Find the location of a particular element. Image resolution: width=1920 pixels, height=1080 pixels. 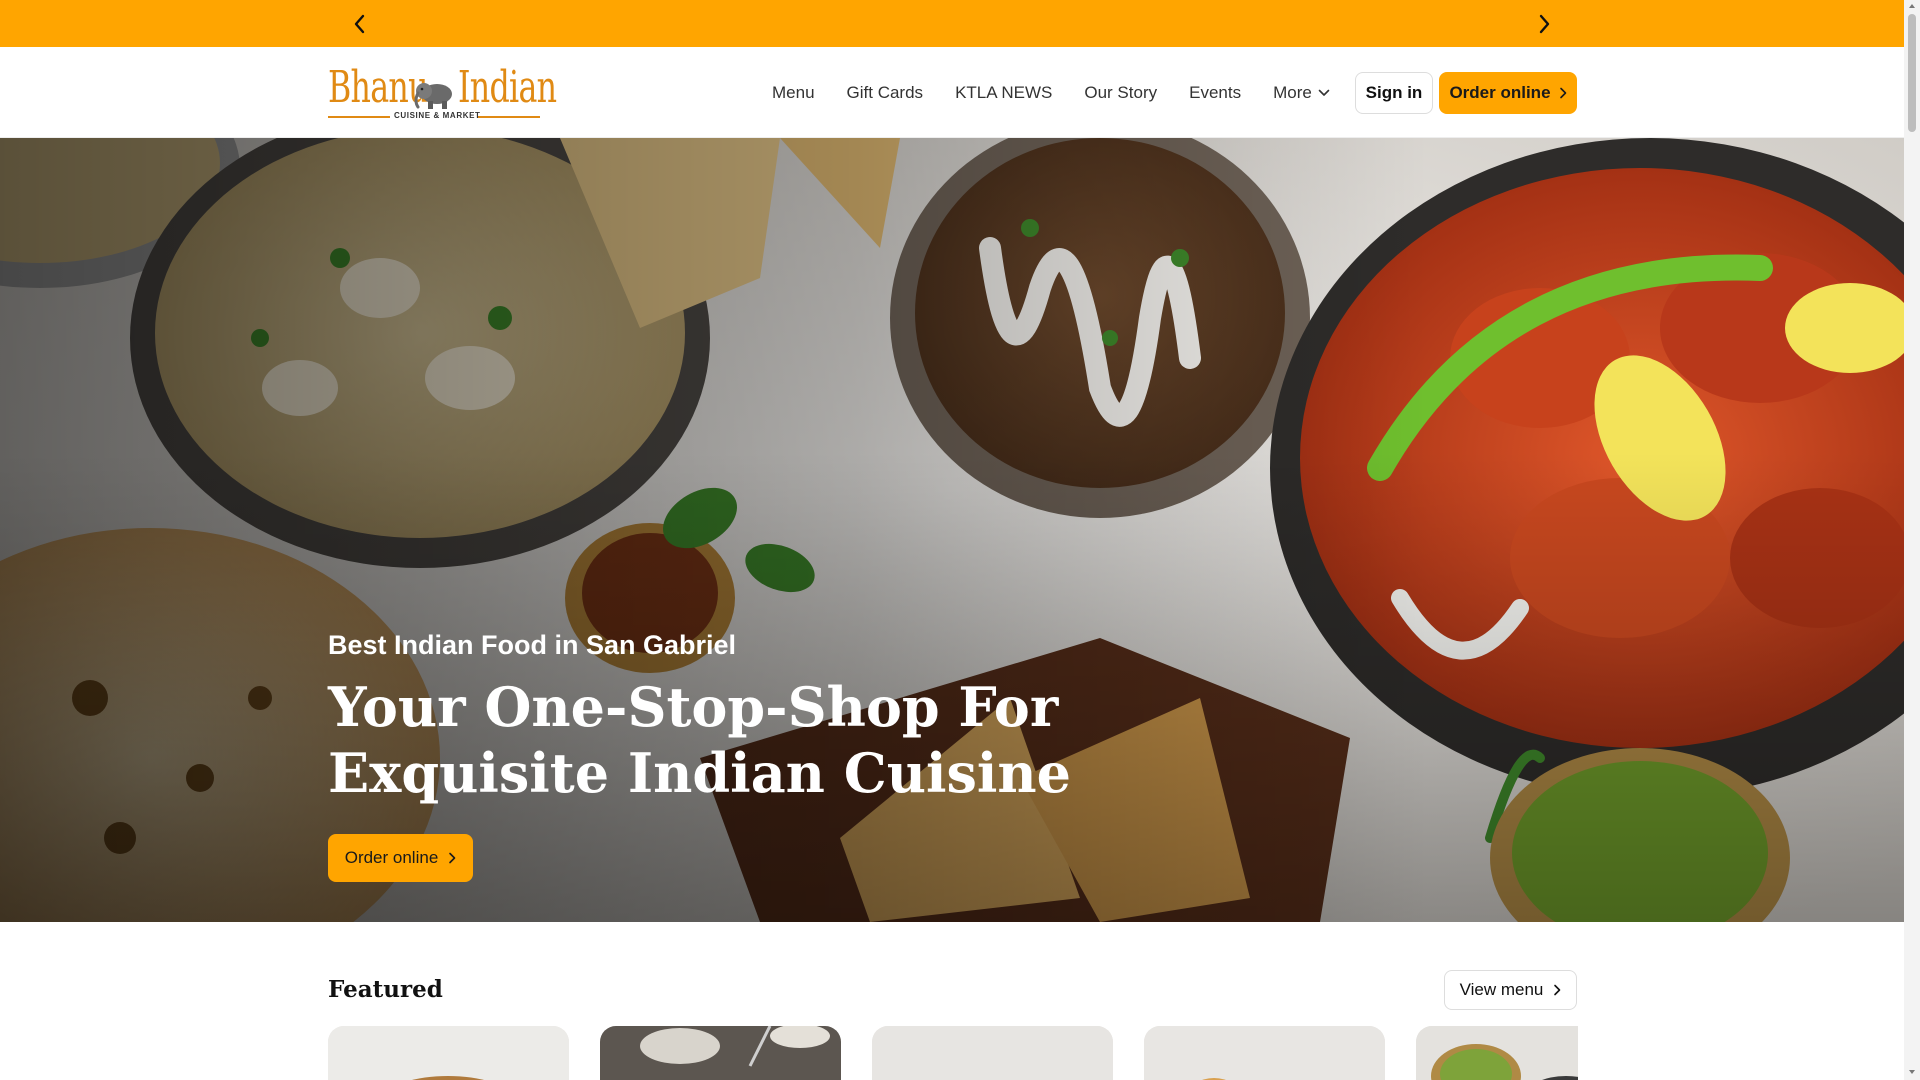

announcement-bar is located at coordinates (952, 23).